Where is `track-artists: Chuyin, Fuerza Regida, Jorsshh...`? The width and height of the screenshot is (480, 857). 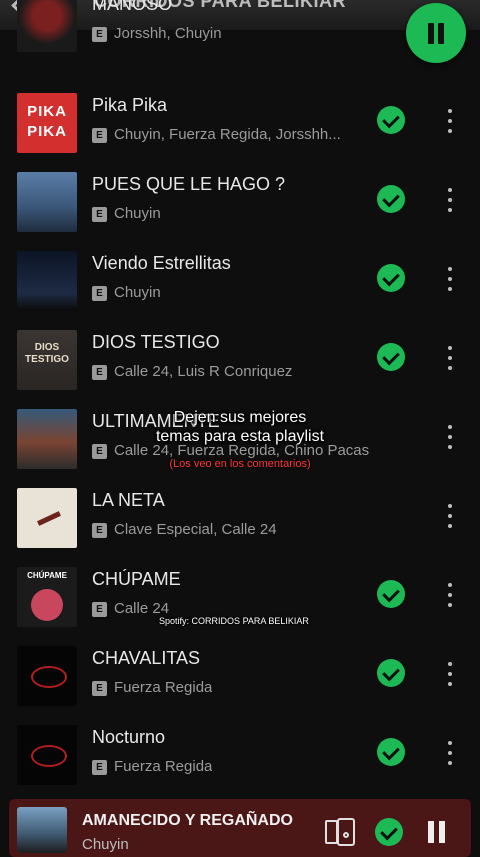 track-artists: Chuyin, Fuerza Regida, Jorsshh... is located at coordinates (227, 134).